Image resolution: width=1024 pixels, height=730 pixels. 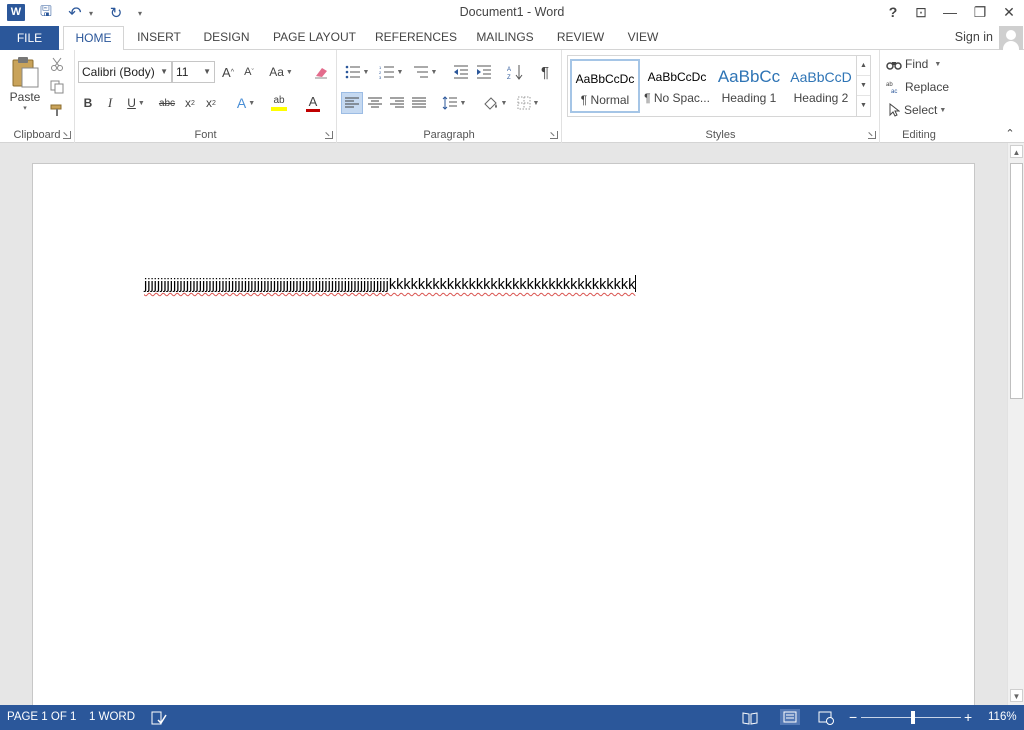 What do you see at coordinates (512, 717) in the screenshot?
I see `status-bar: PAGE 1 OF 1 1 WORD − + 116%` at bounding box center [512, 717].